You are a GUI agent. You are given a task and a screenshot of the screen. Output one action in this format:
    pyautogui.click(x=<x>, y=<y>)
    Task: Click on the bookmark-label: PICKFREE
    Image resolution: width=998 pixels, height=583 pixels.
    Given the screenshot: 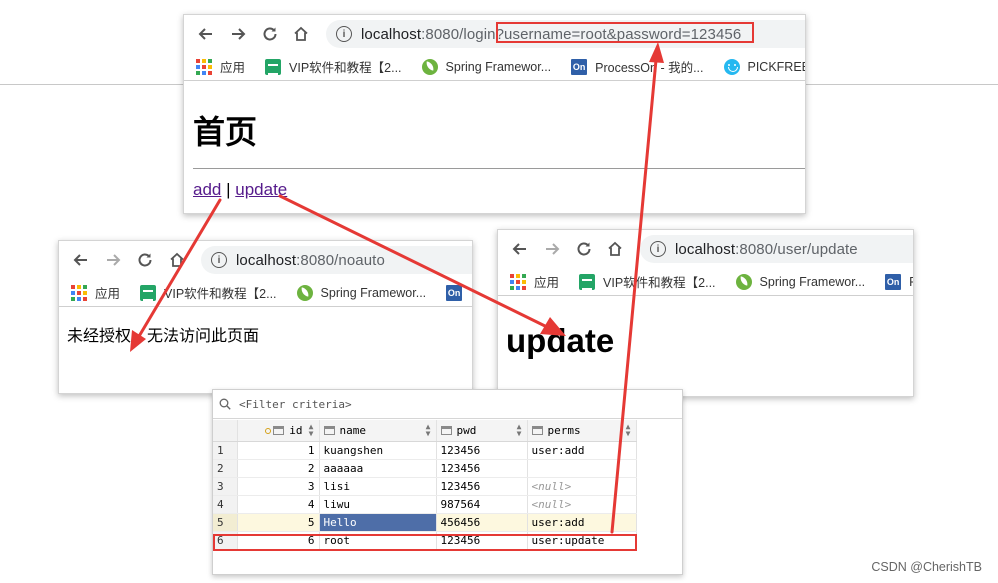 What is the action you would take?
    pyautogui.click(x=776, y=66)
    